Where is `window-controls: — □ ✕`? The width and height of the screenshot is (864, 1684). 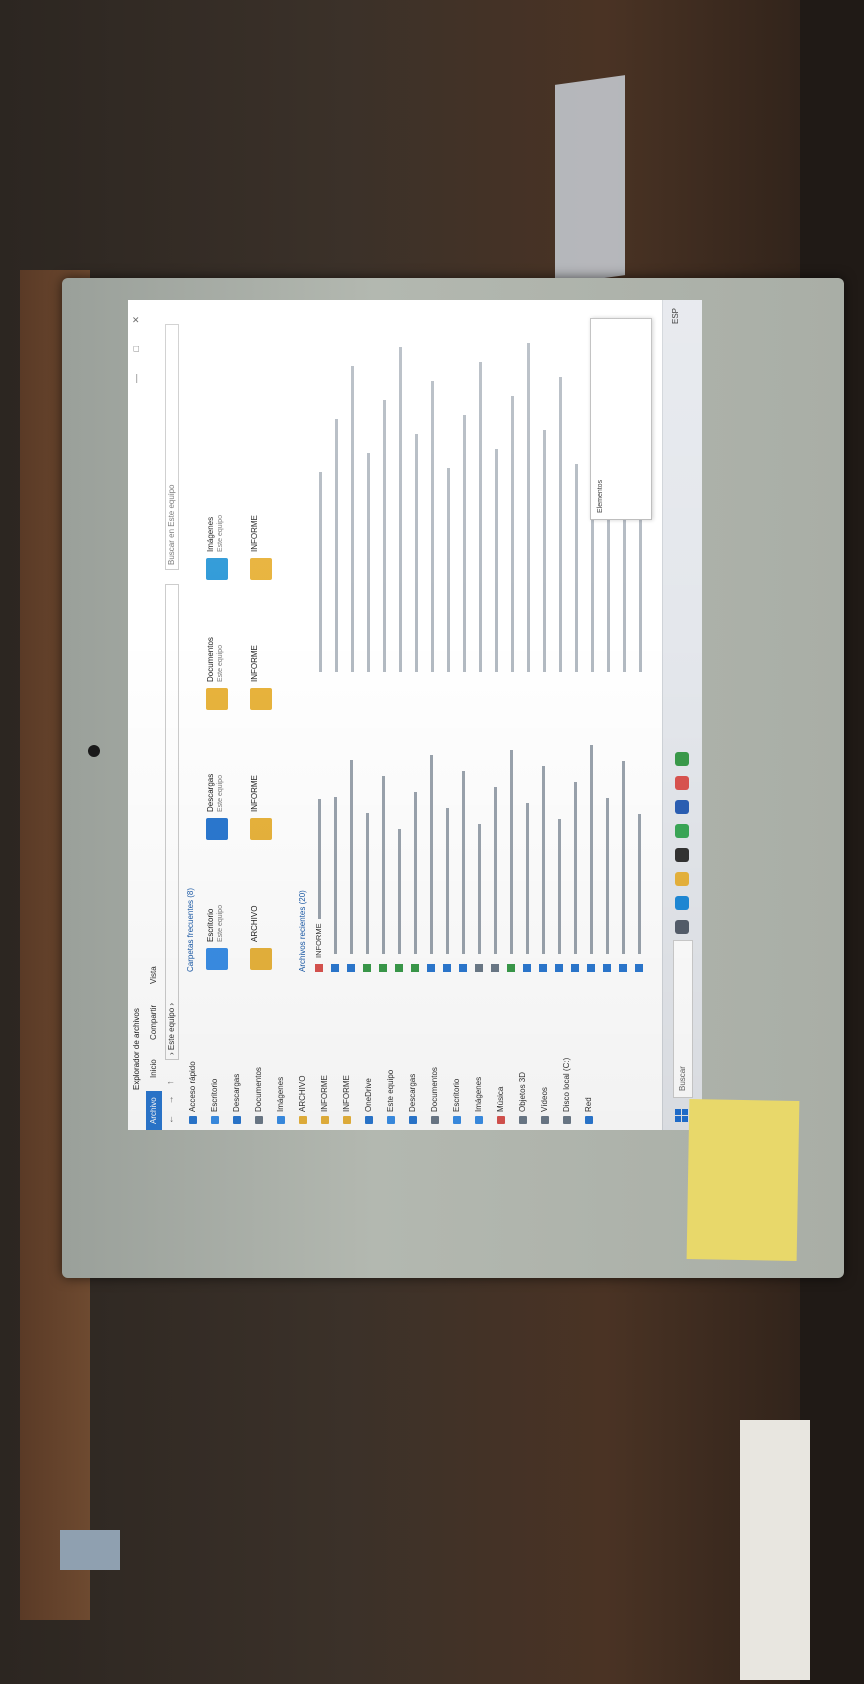
window-controls: — □ ✕ is located at coordinates (136, 344).